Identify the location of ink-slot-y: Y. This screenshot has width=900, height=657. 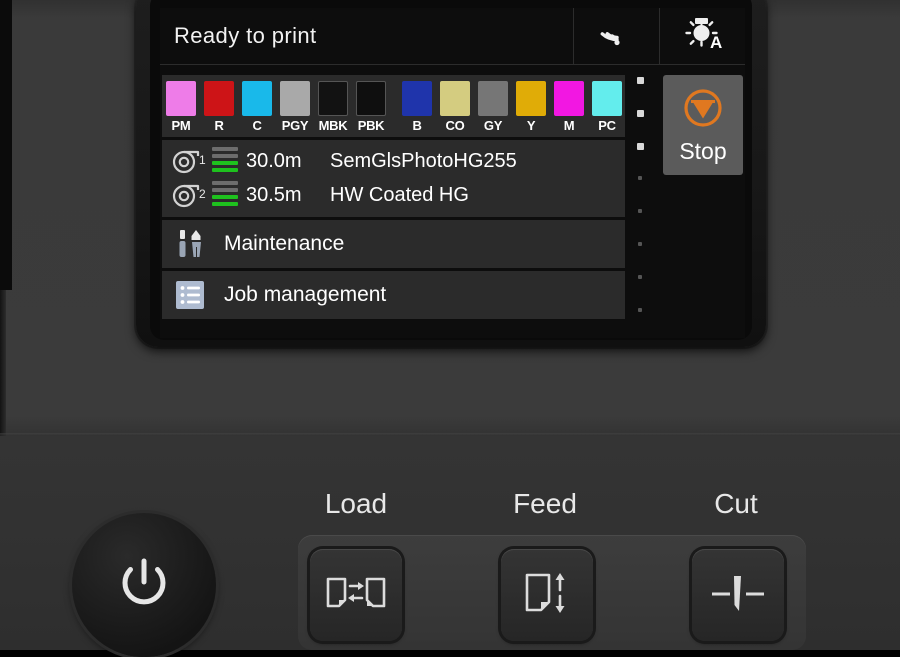
(531, 107).